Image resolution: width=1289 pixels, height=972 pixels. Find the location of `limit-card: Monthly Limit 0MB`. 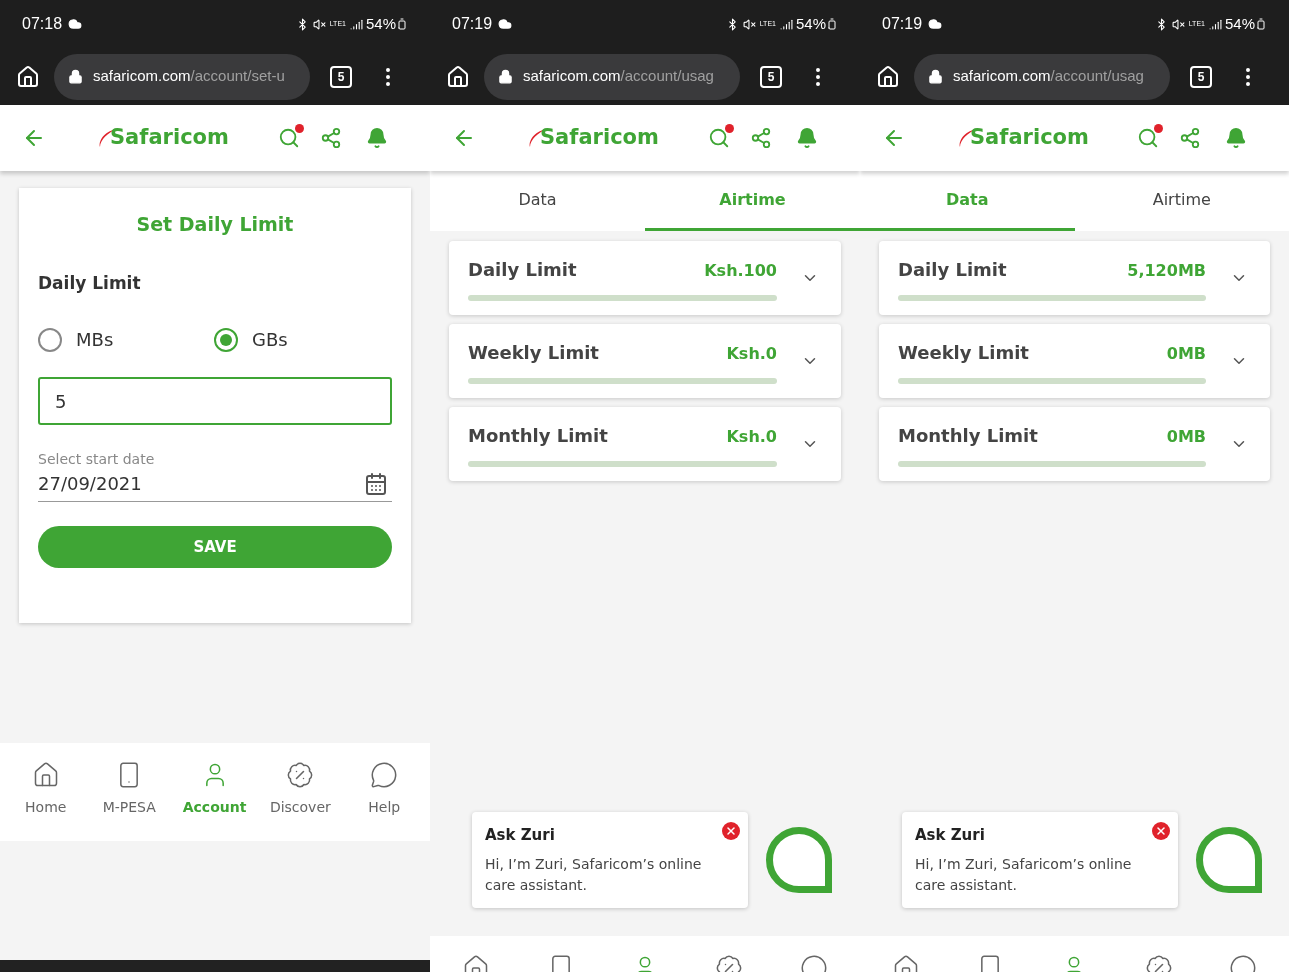

limit-card: Monthly Limit 0MB is located at coordinates (1074, 444).